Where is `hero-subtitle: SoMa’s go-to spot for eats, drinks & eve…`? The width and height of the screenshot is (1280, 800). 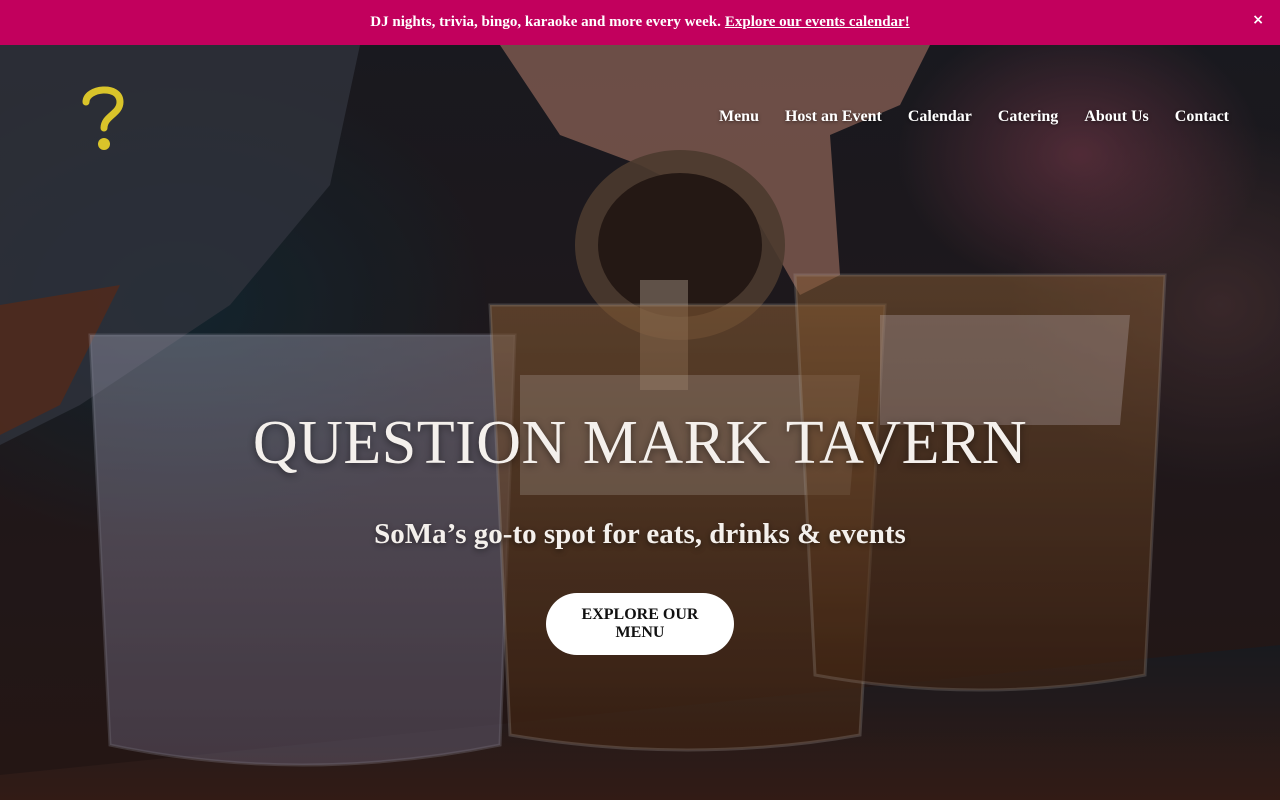
hero-subtitle: SoMa’s go-to spot for eats, drinks & eve… is located at coordinates (640, 534).